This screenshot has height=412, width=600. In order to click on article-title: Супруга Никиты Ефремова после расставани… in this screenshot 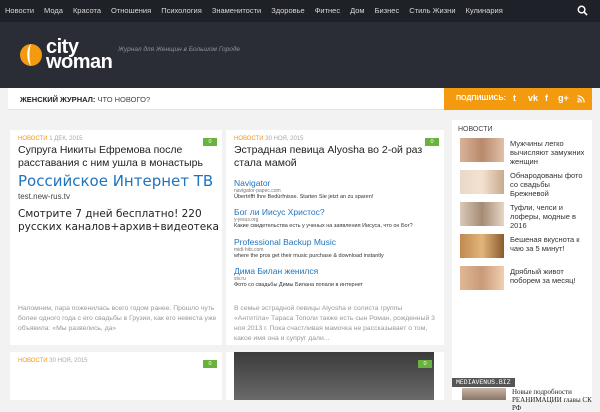, I will do `click(118, 157)`.